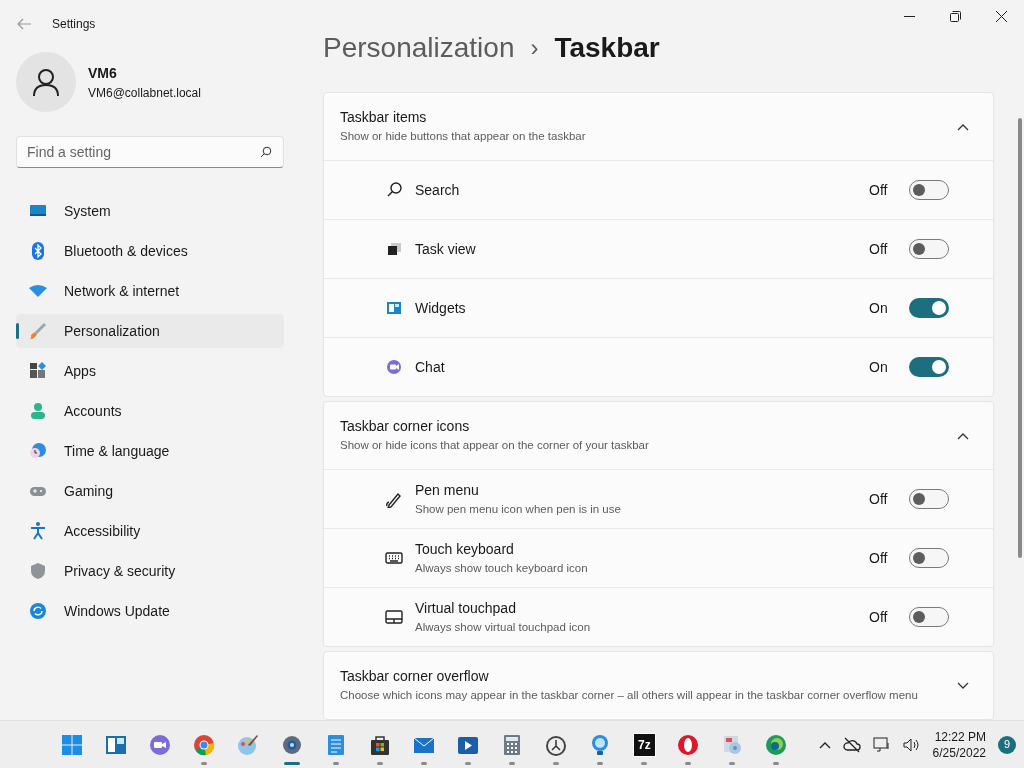 The image size is (1024, 768). What do you see at coordinates (150, 491) in the screenshot?
I see `nav-item: Gaming` at bounding box center [150, 491].